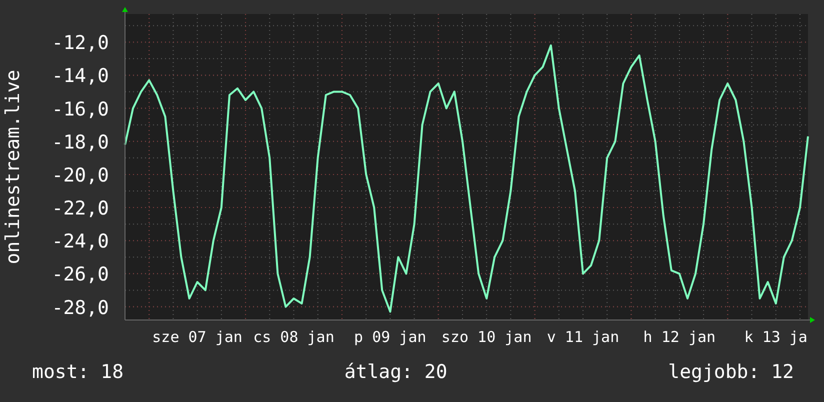  Describe the element at coordinates (80, 175) in the screenshot. I see `y-tick-label: -20,0` at that location.